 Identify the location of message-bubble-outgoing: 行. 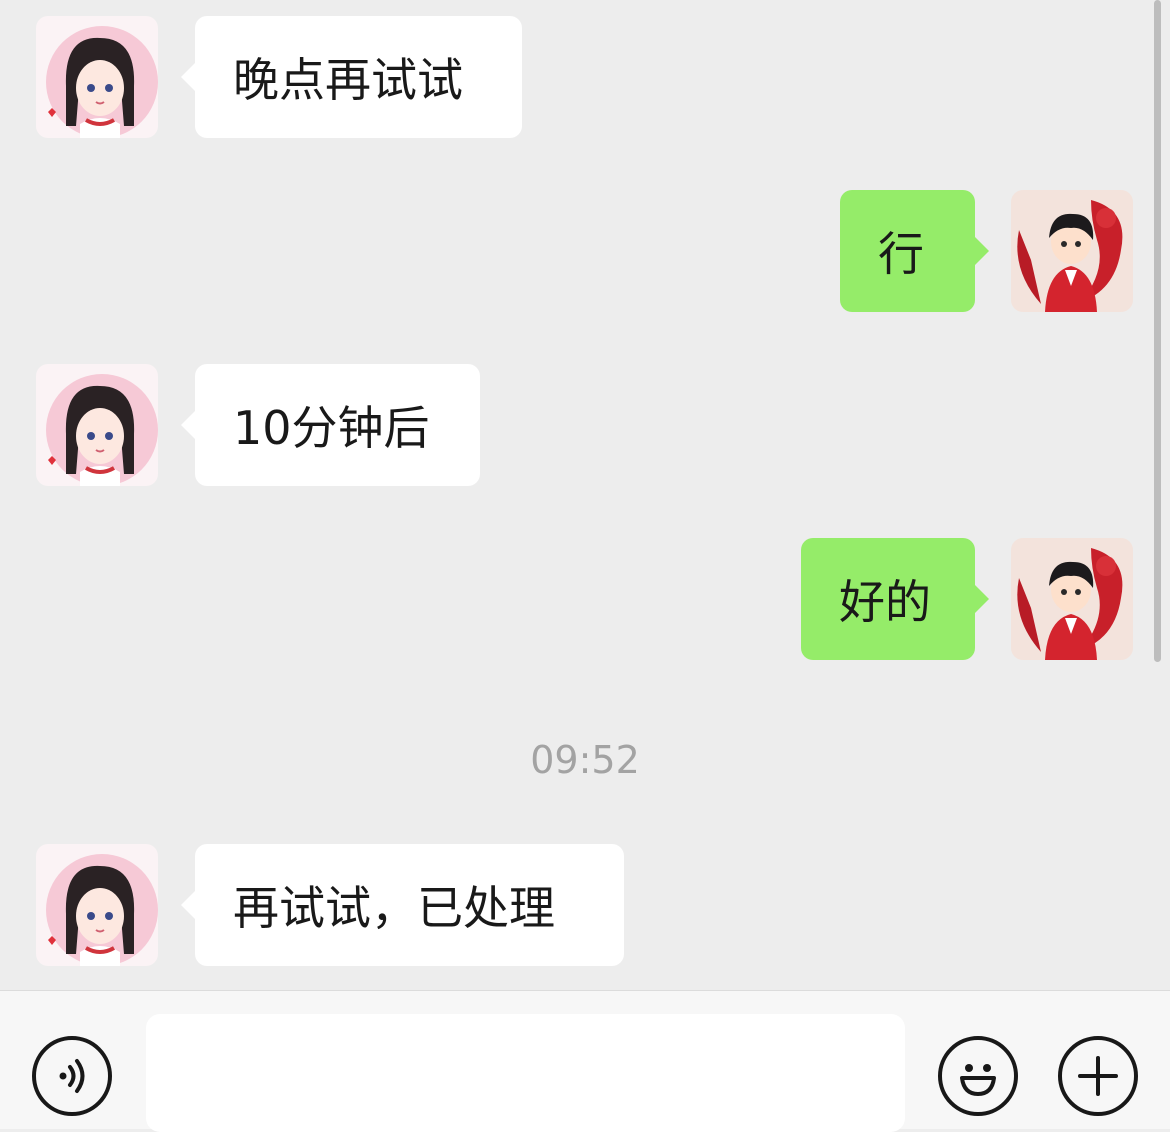
(914, 251).